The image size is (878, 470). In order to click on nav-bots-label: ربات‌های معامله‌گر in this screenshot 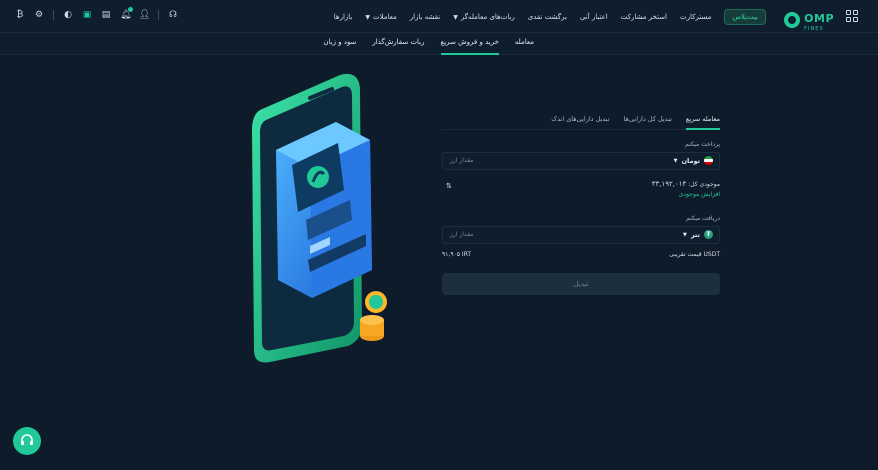, I will do `click(487, 16)`.